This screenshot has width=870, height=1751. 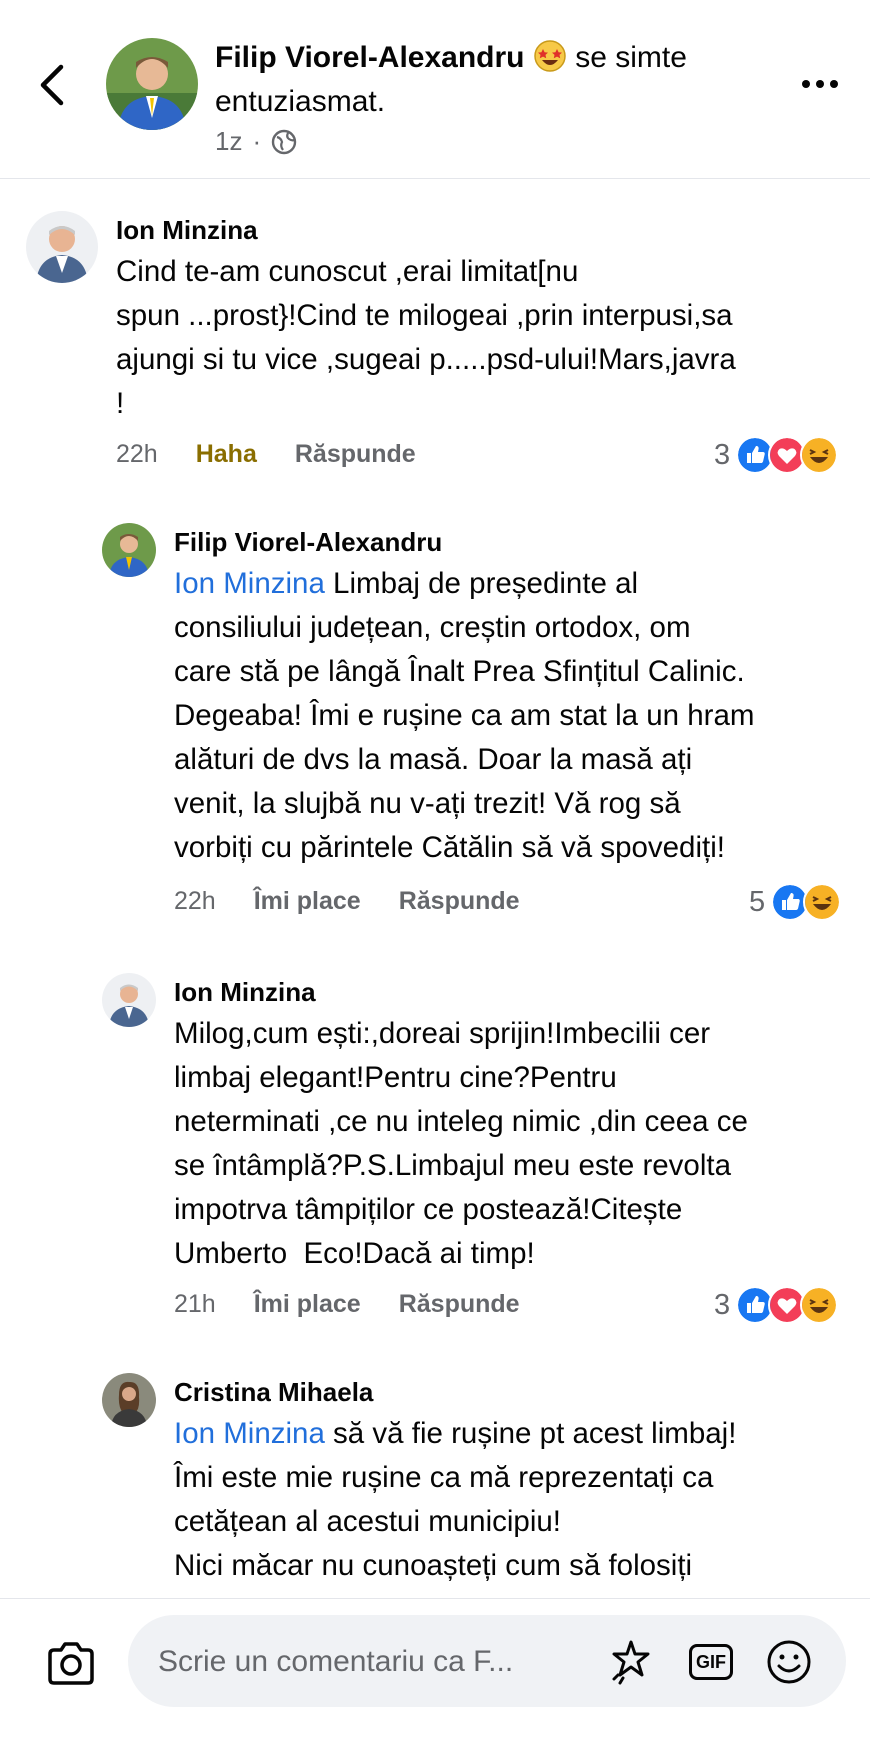 What do you see at coordinates (266, 454) in the screenshot?
I see `comment-actions: 22h Haha Răspunde` at bounding box center [266, 454].